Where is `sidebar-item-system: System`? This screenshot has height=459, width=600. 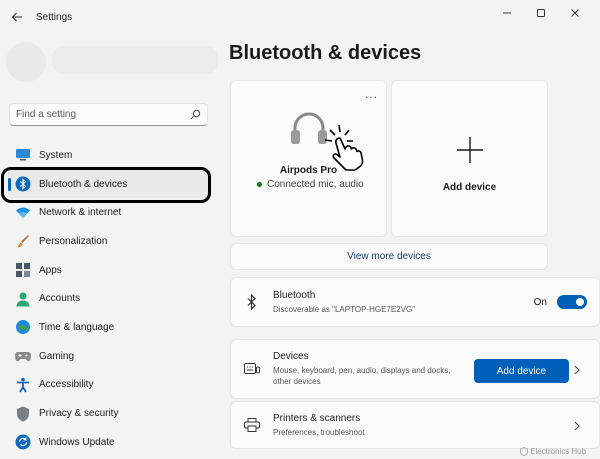 sidebar-item-system: System is located at coordinates (110, 155).